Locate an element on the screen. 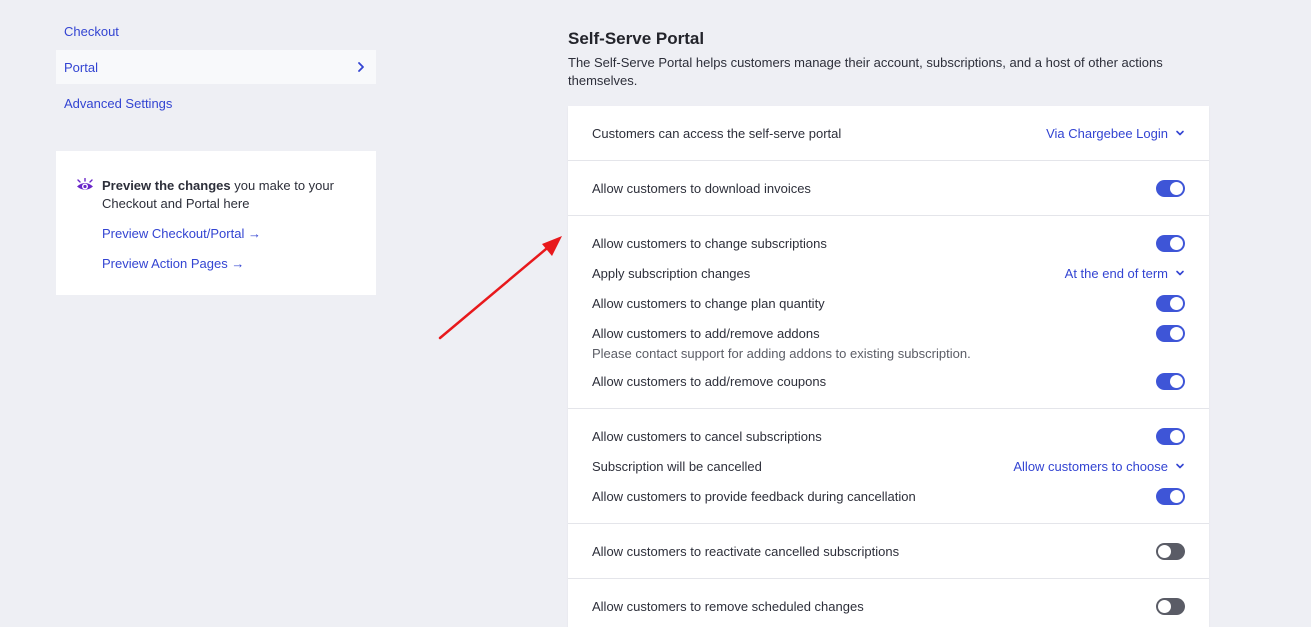  change-subscriptions-toggle is located at coordinates (1170, 243).